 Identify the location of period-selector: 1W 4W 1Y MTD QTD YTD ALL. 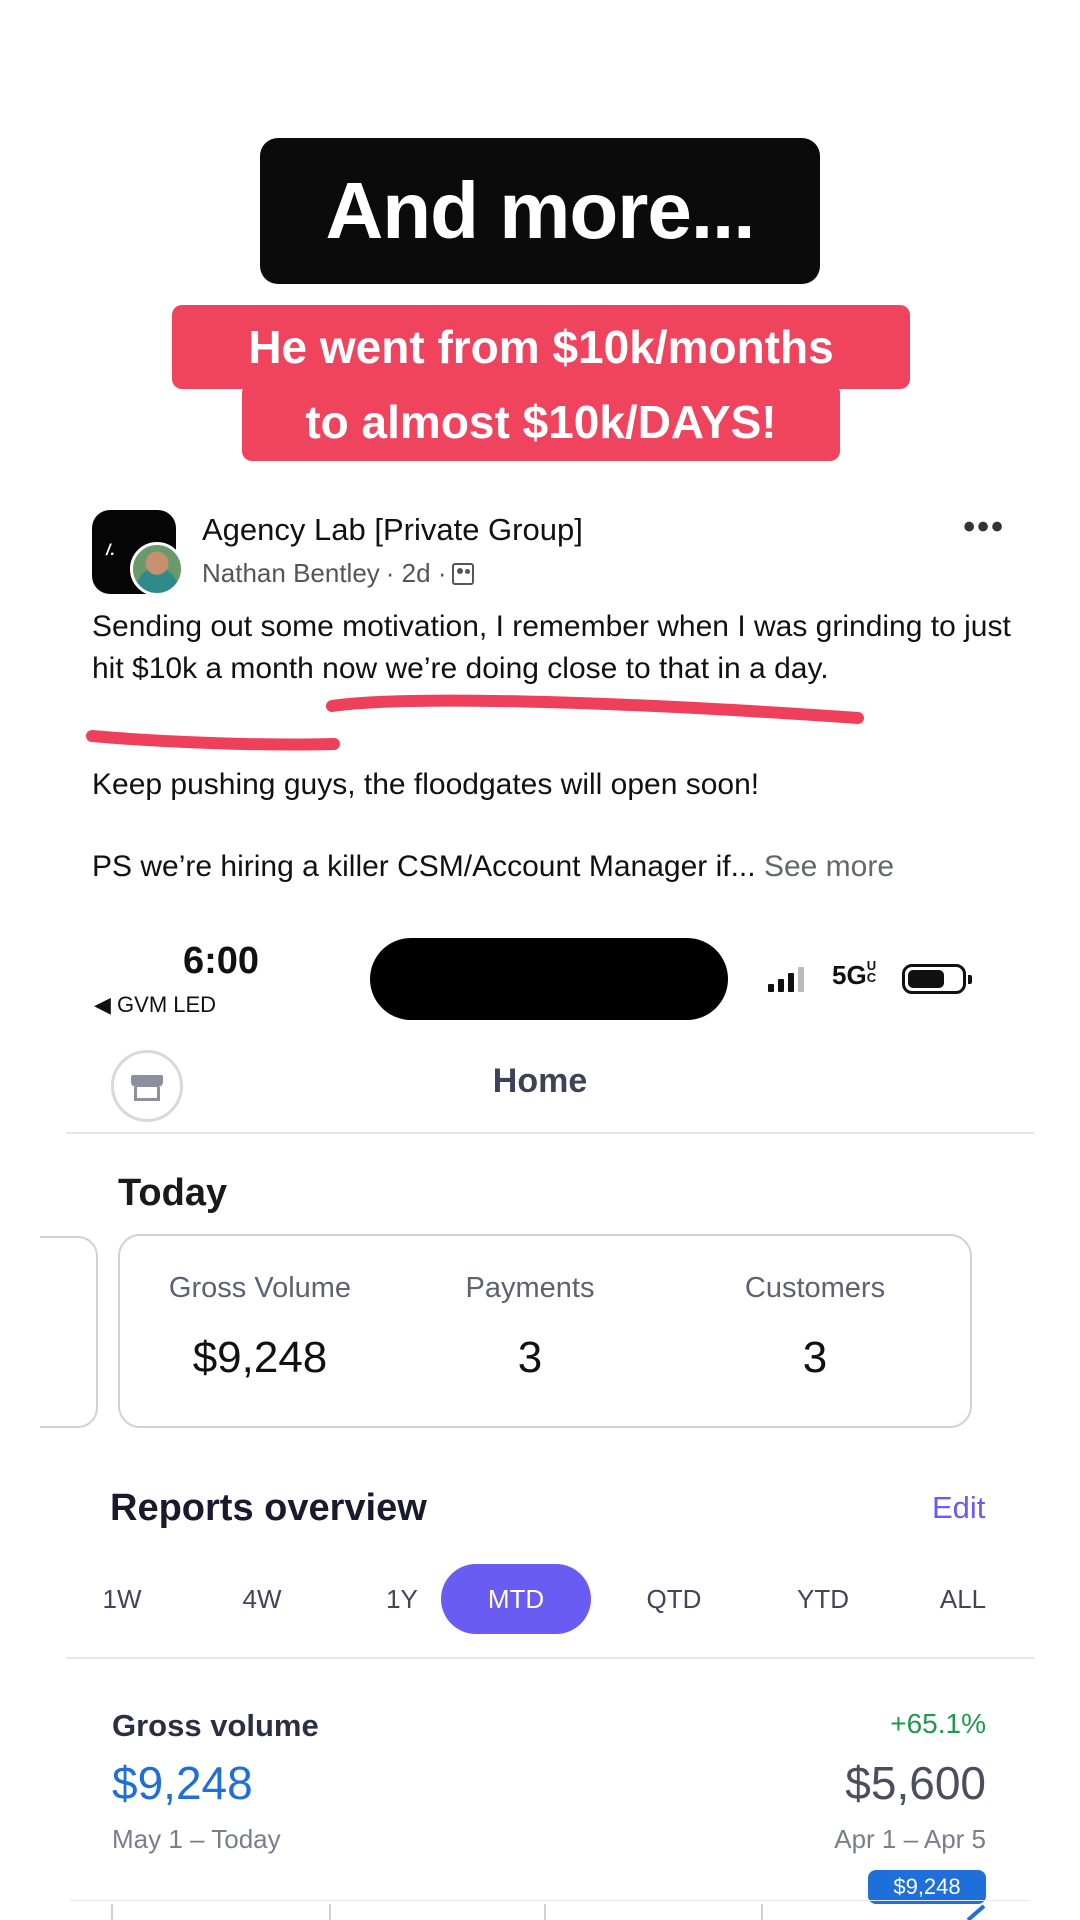
(550, 1599).